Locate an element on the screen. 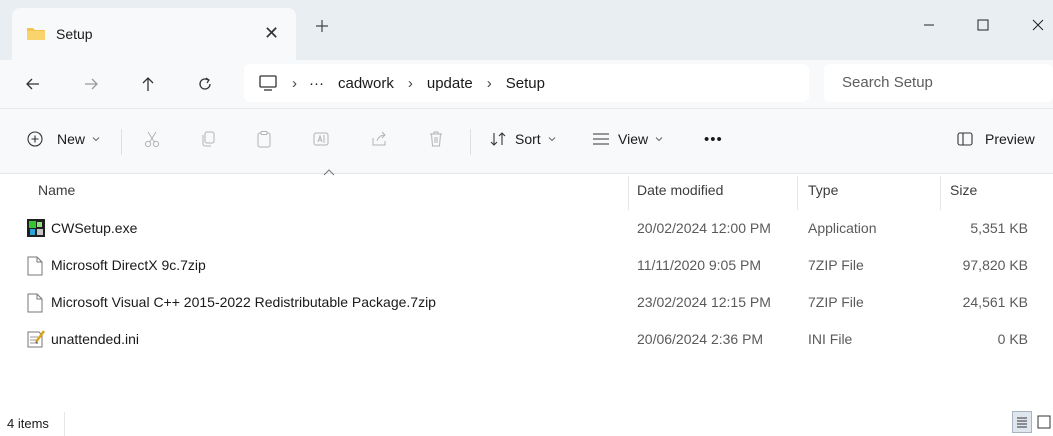 Image resolution: width=1053 pixels, height=436 pixels. preview-pane-icon is located at coordinates (965, 139).